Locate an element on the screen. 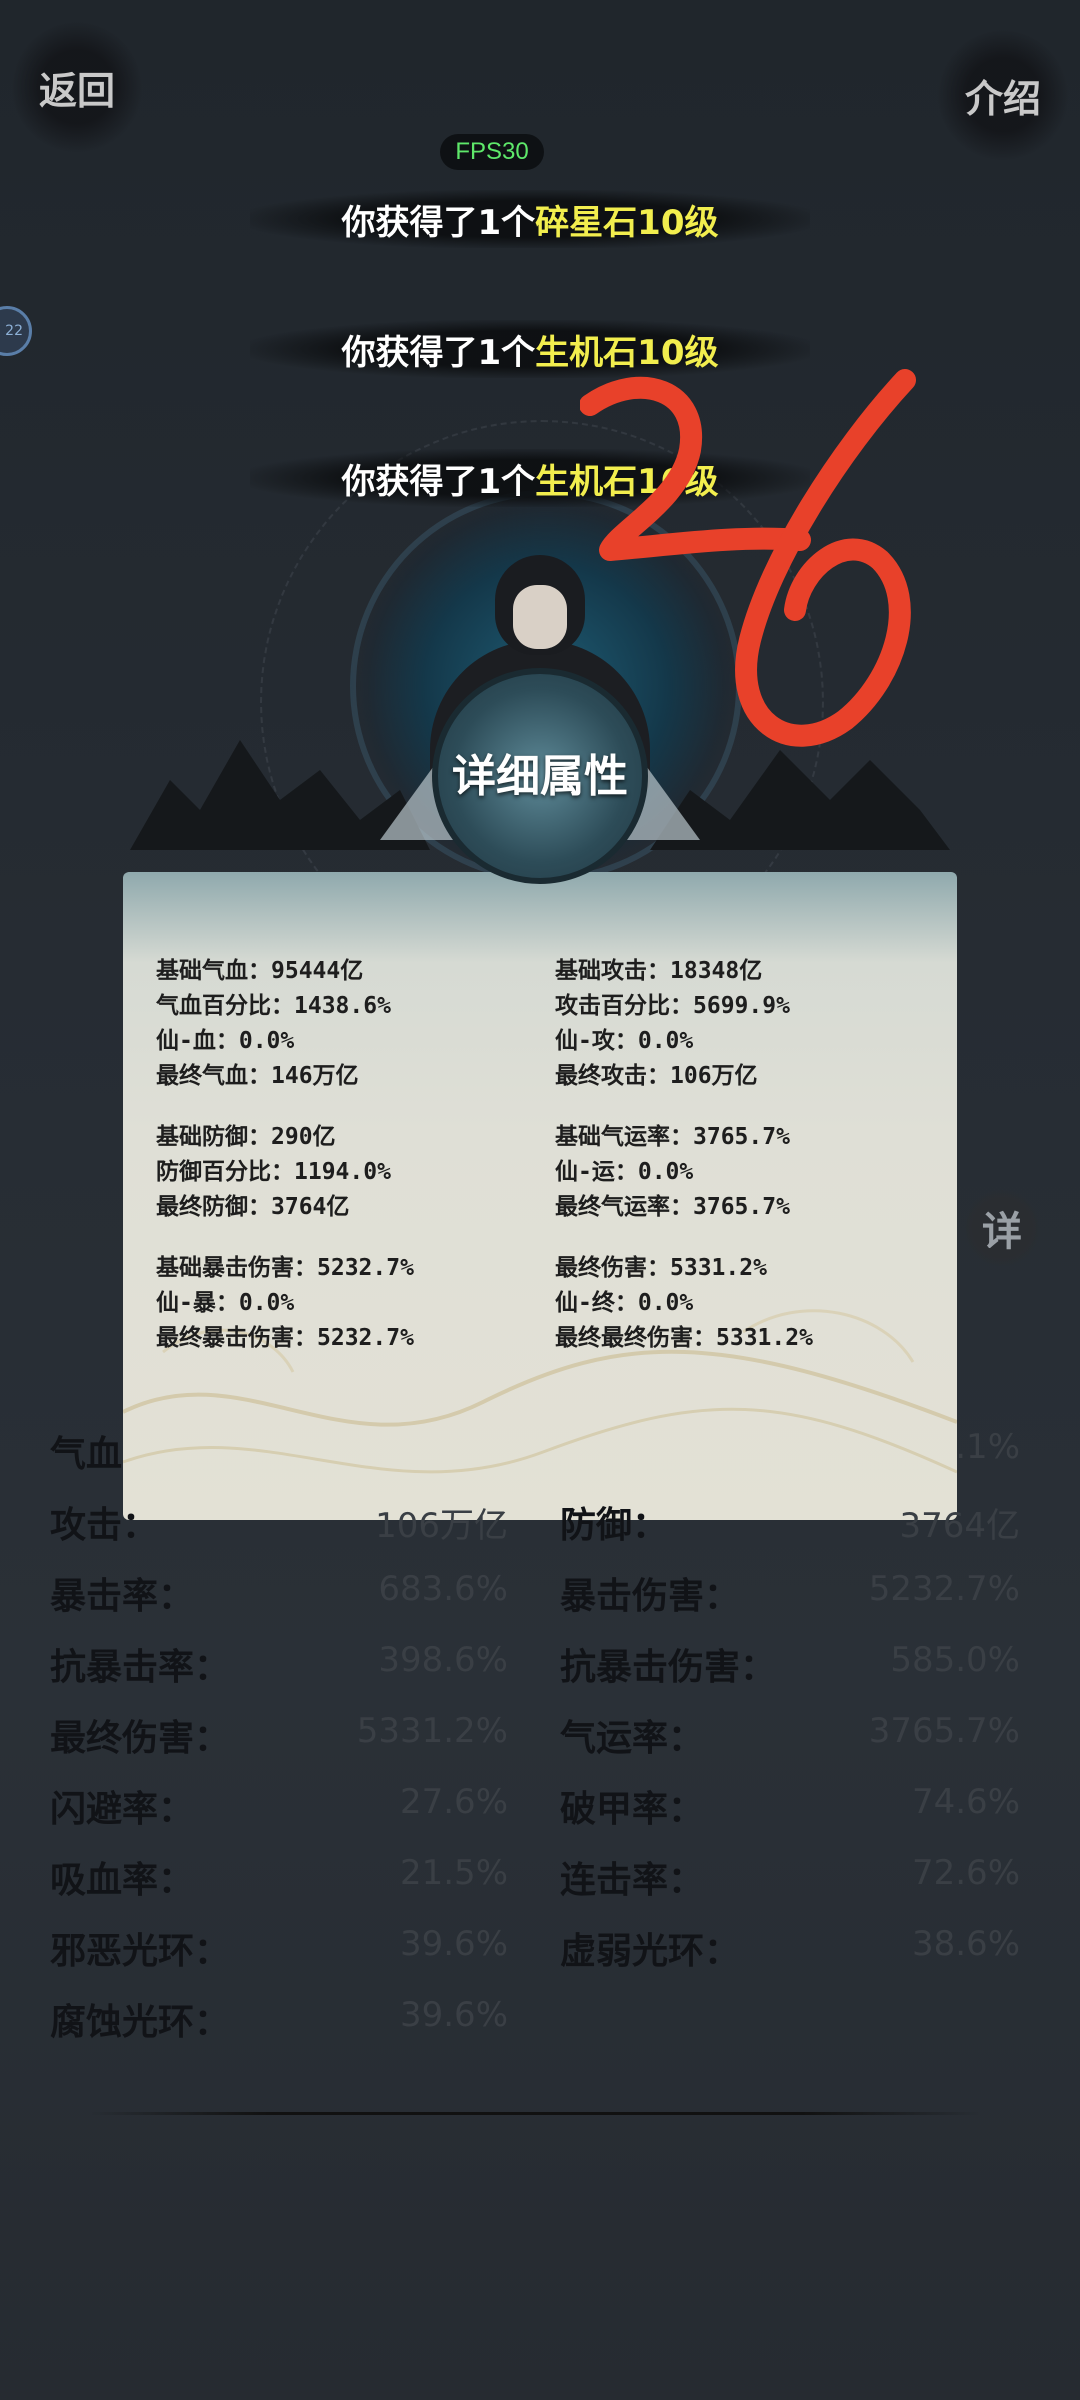  stat-label: 暴击率： is located at coordinates (122, 1596).